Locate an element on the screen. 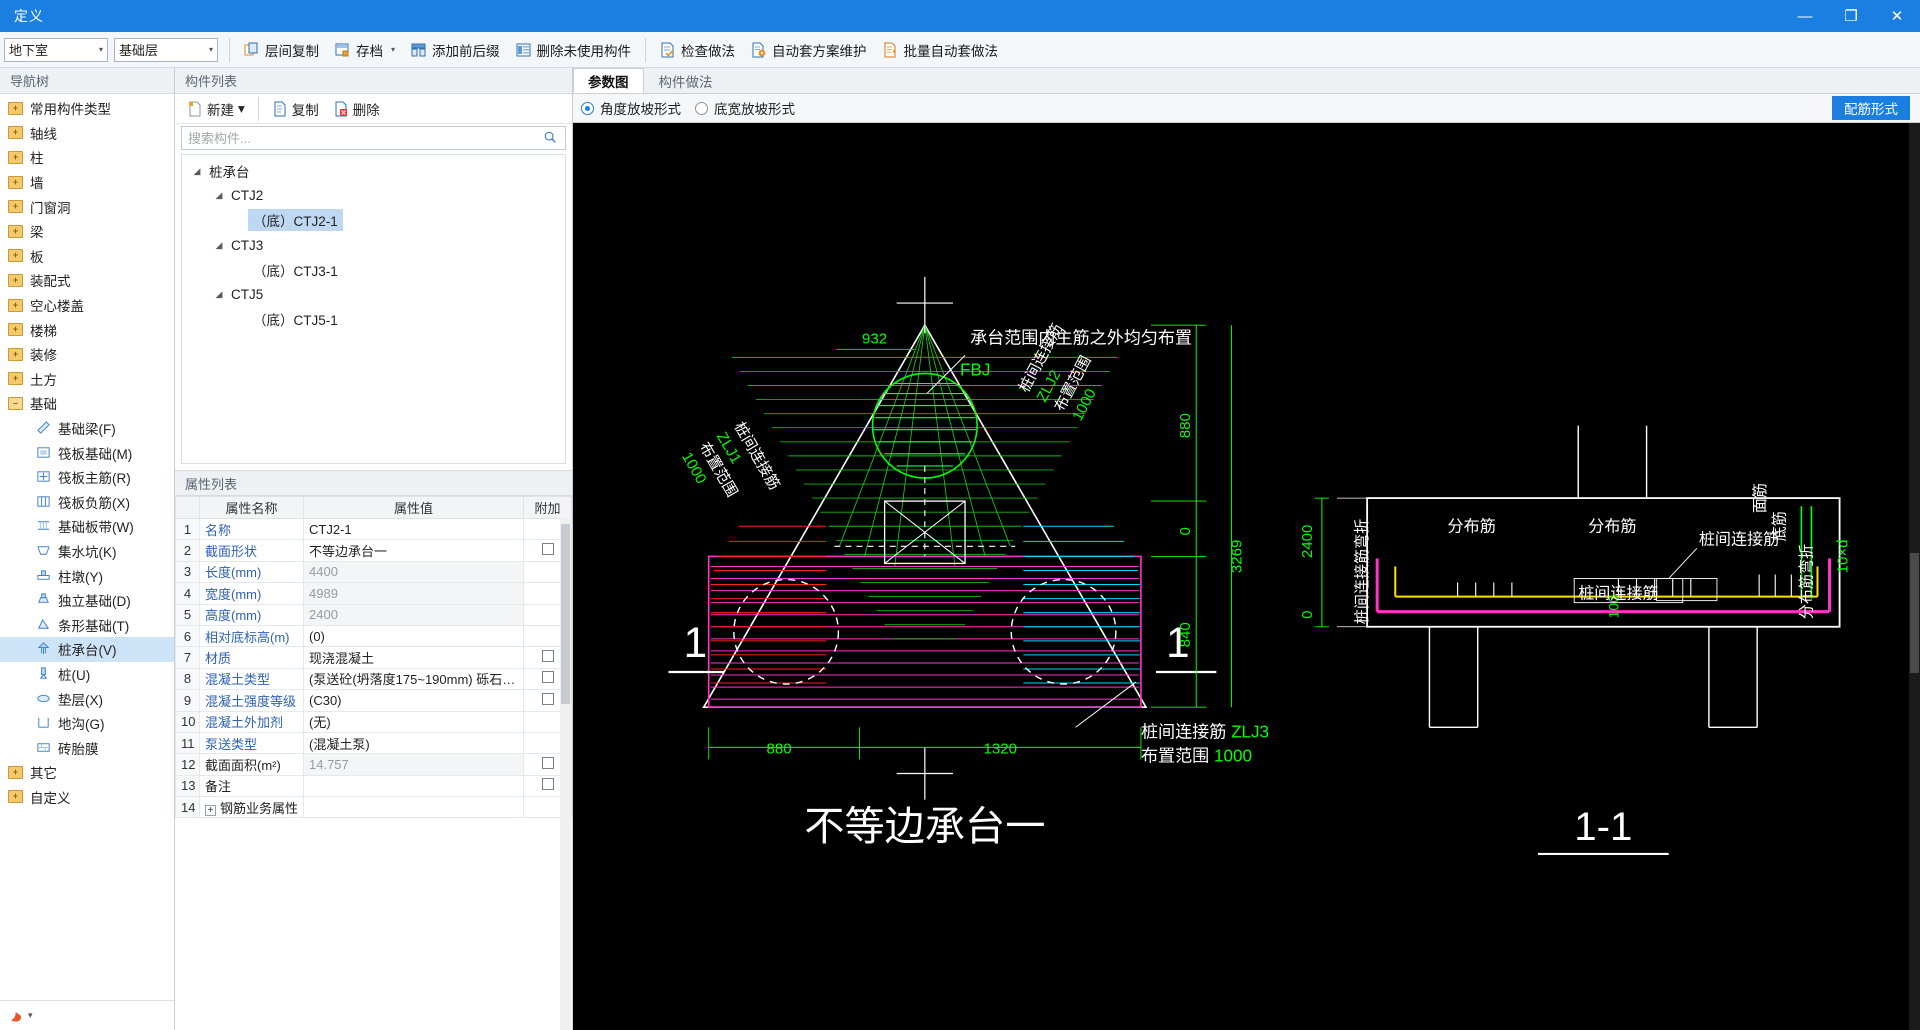 Image resolution: width=1920 pixels, height=1030 pixels. property-value: 现浇混凝土 is located at coordinates (413, 657).